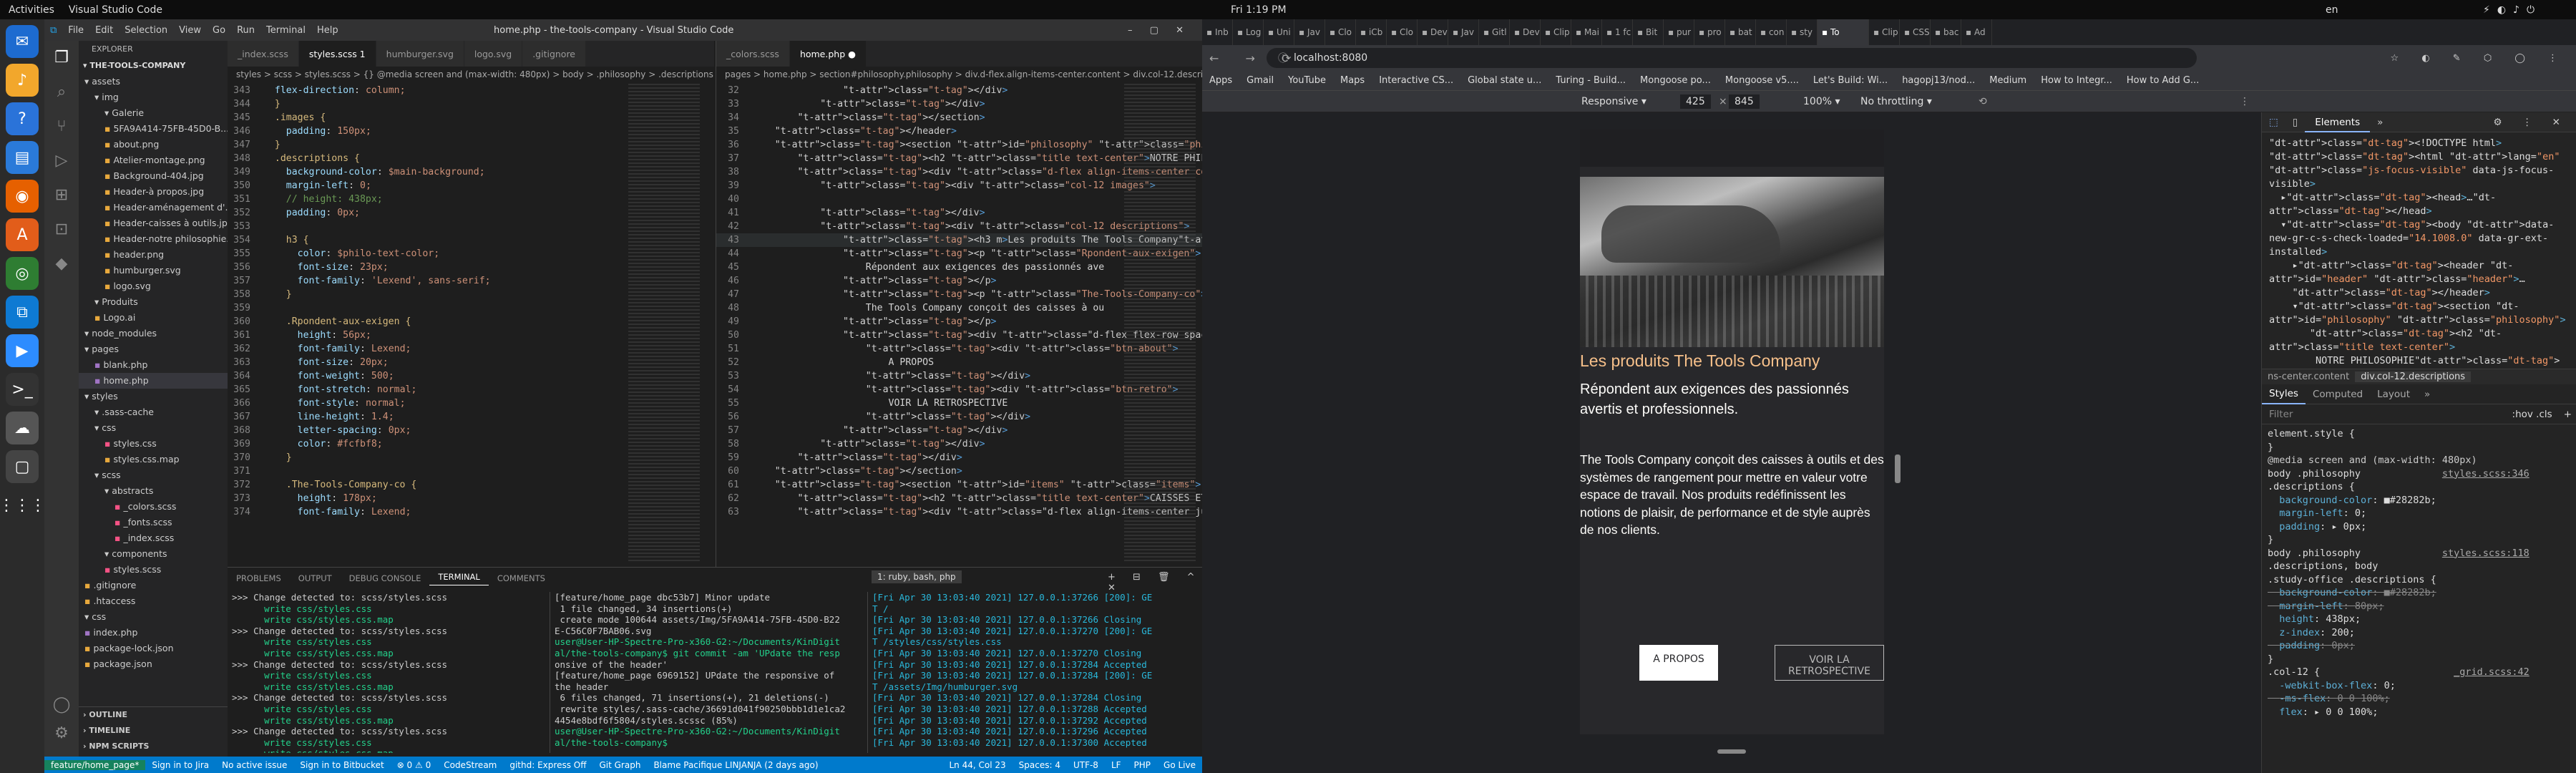 The height and width of the screenshot is (773, 2576). Describe the element at coordinates (22, 350) in the screenshot. I see `zoom-icon: ▶` at that location.